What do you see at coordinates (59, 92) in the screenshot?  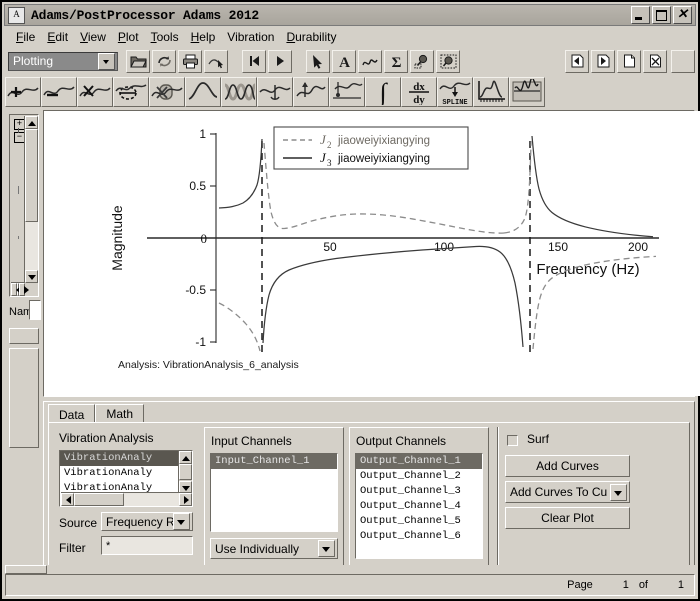 I see `curve-subtract-button` at bounding box center [59, 92].